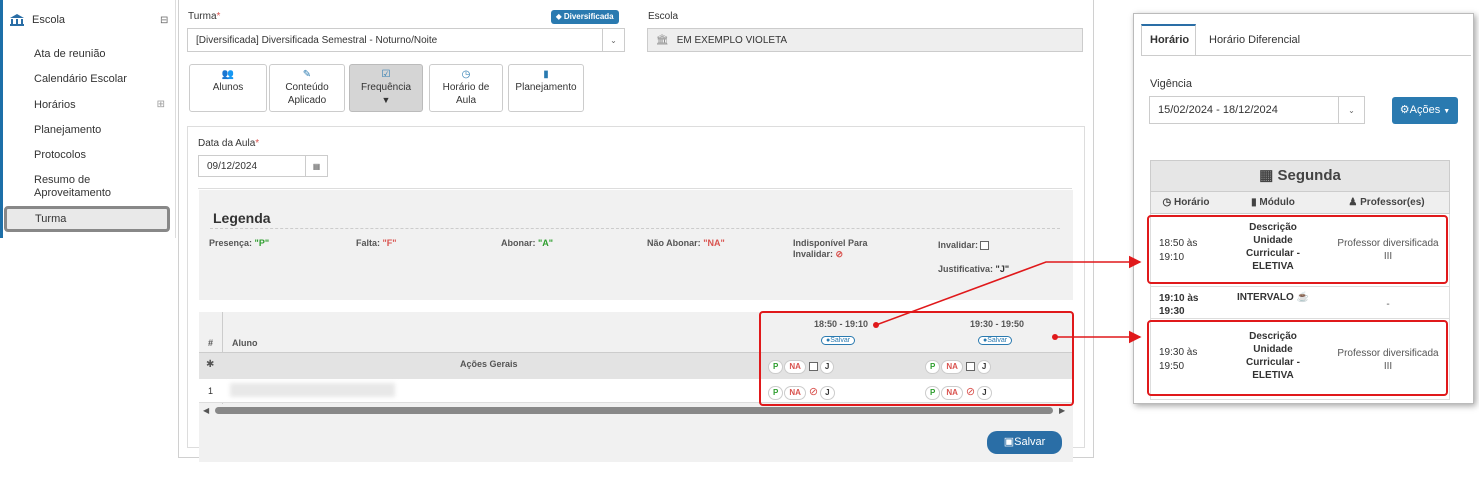  What do you see at coordinates (974, 269) in the screenshot?
I see `legend-justificativa: Justificativa: "J"` at bounding box center [974, 269].